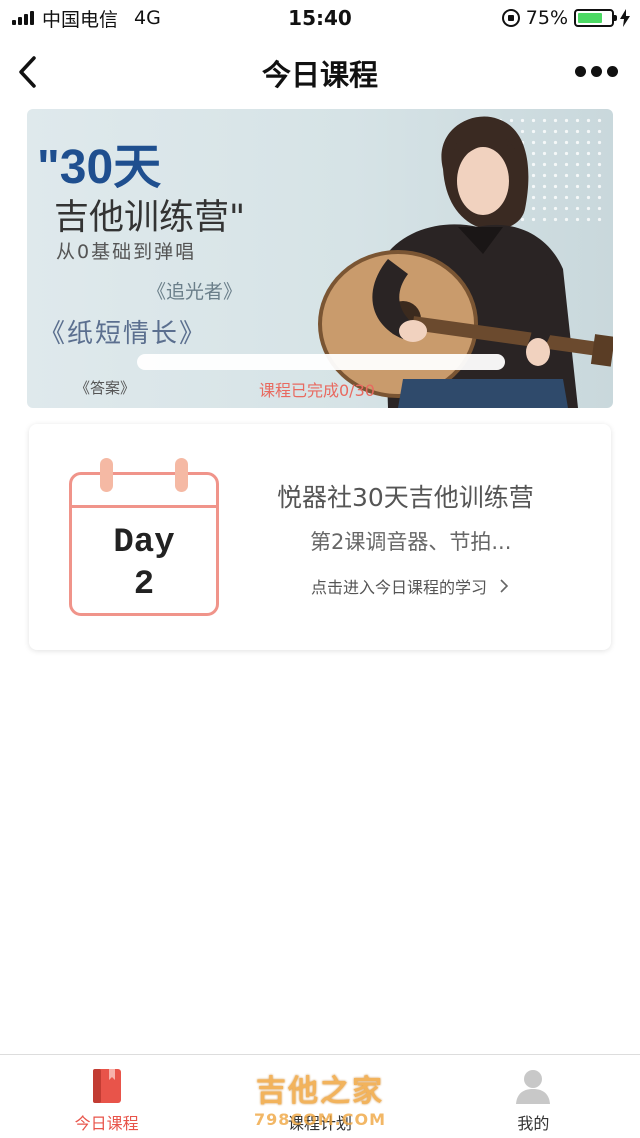  Describe the element at coordinates (595, 18) in the screenshot. I see `battery-icon` at that location.